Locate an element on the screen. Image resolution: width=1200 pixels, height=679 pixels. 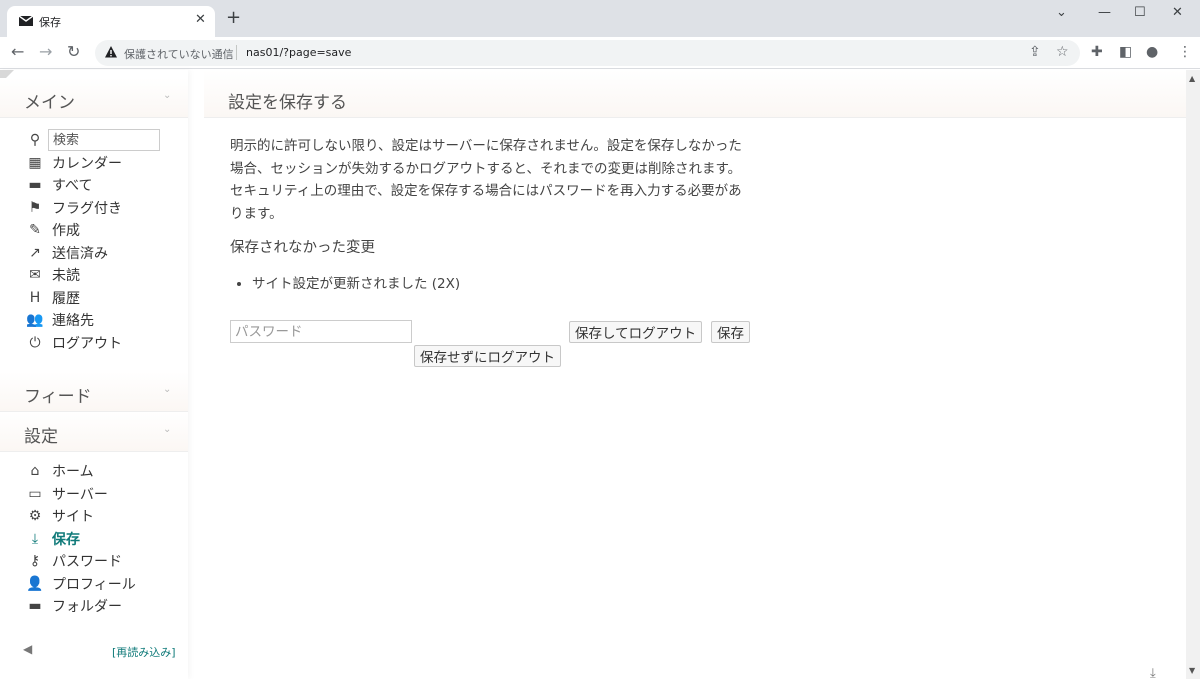
sidebar-item-password: ⚷ パスワード is located at coordinates (81, 561).